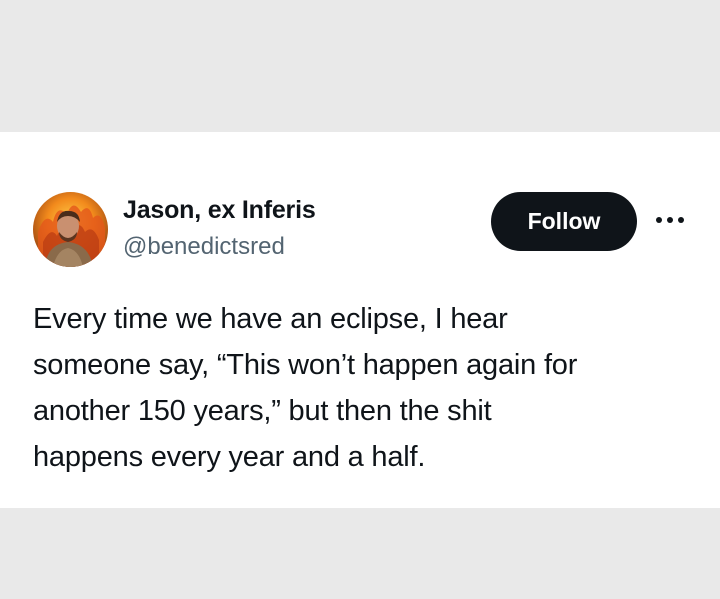 This screenshot has height=599, width=720. What do you see at coordinates (564, 221) in the screenshot?
I see `follow-button: Follow` at bounding box center [564, 221].